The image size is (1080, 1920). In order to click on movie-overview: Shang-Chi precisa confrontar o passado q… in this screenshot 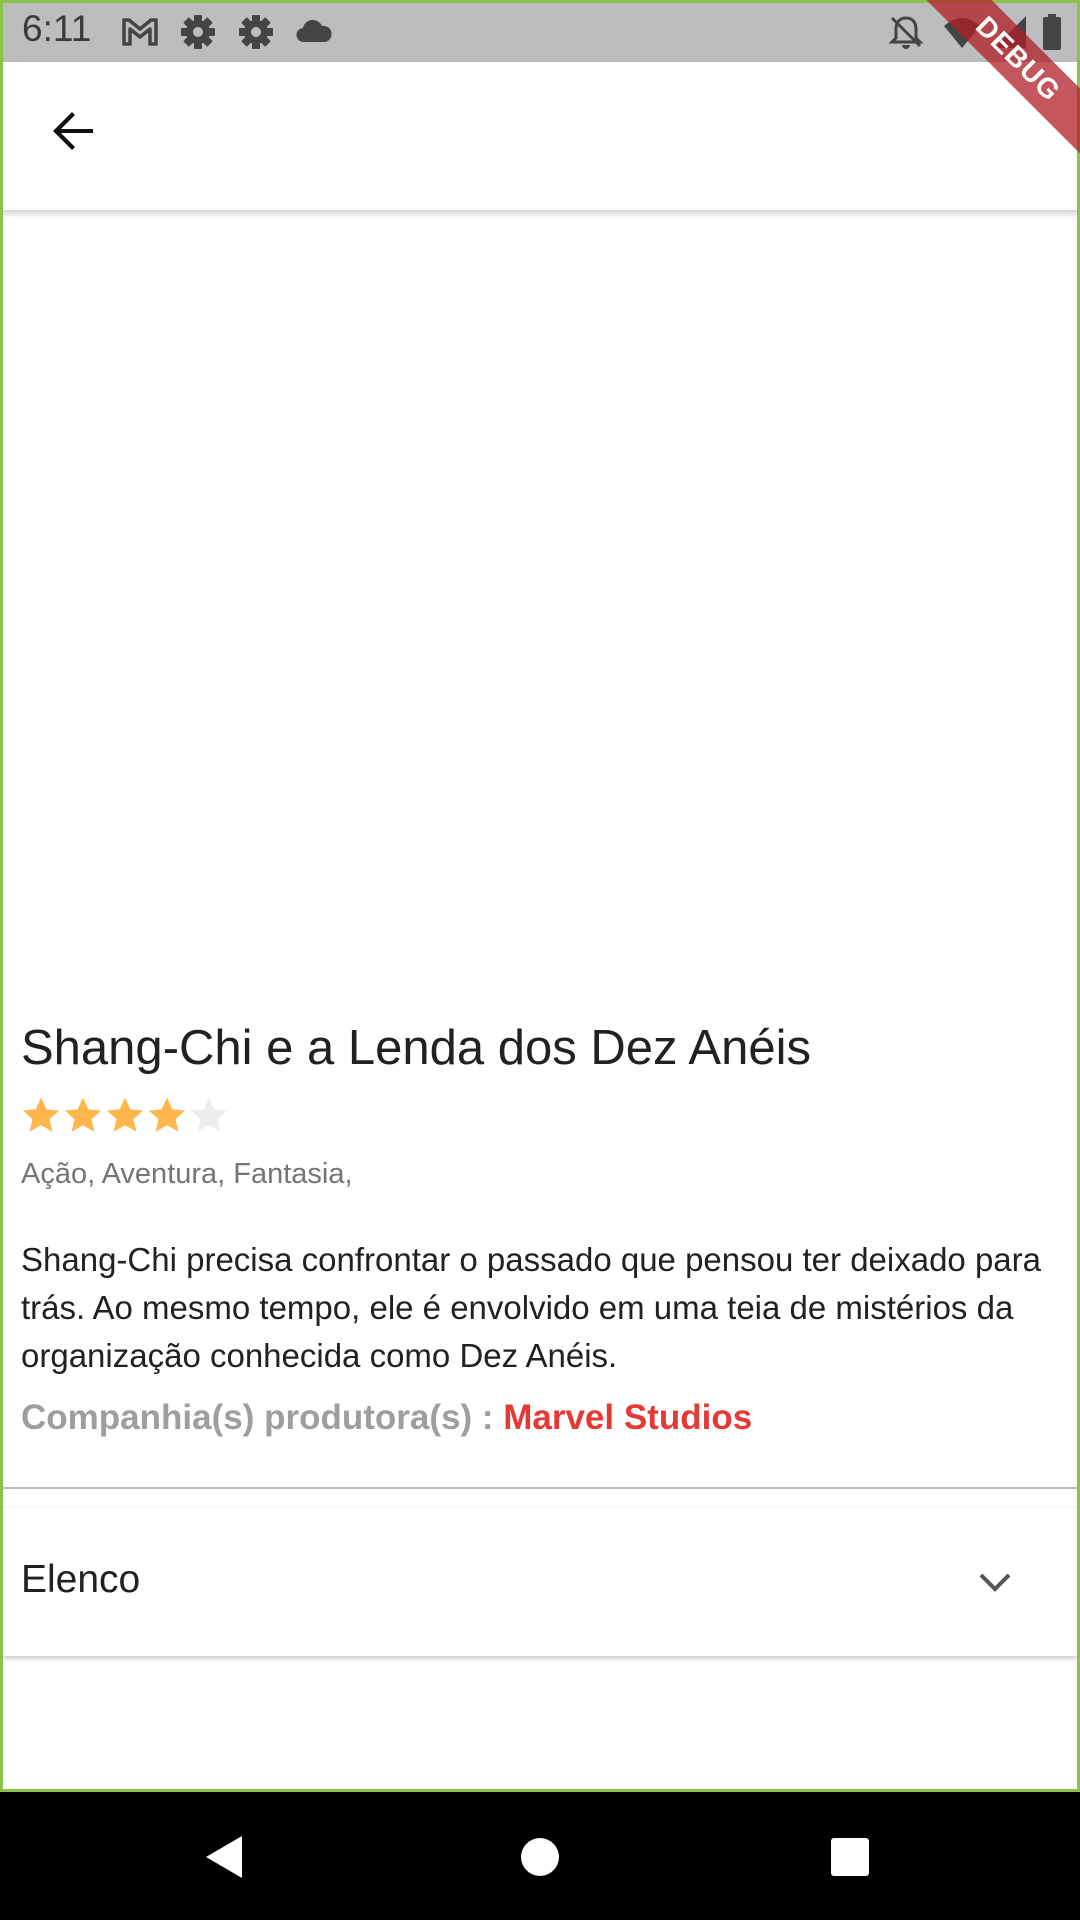, I will do `click(531, 1307)`.